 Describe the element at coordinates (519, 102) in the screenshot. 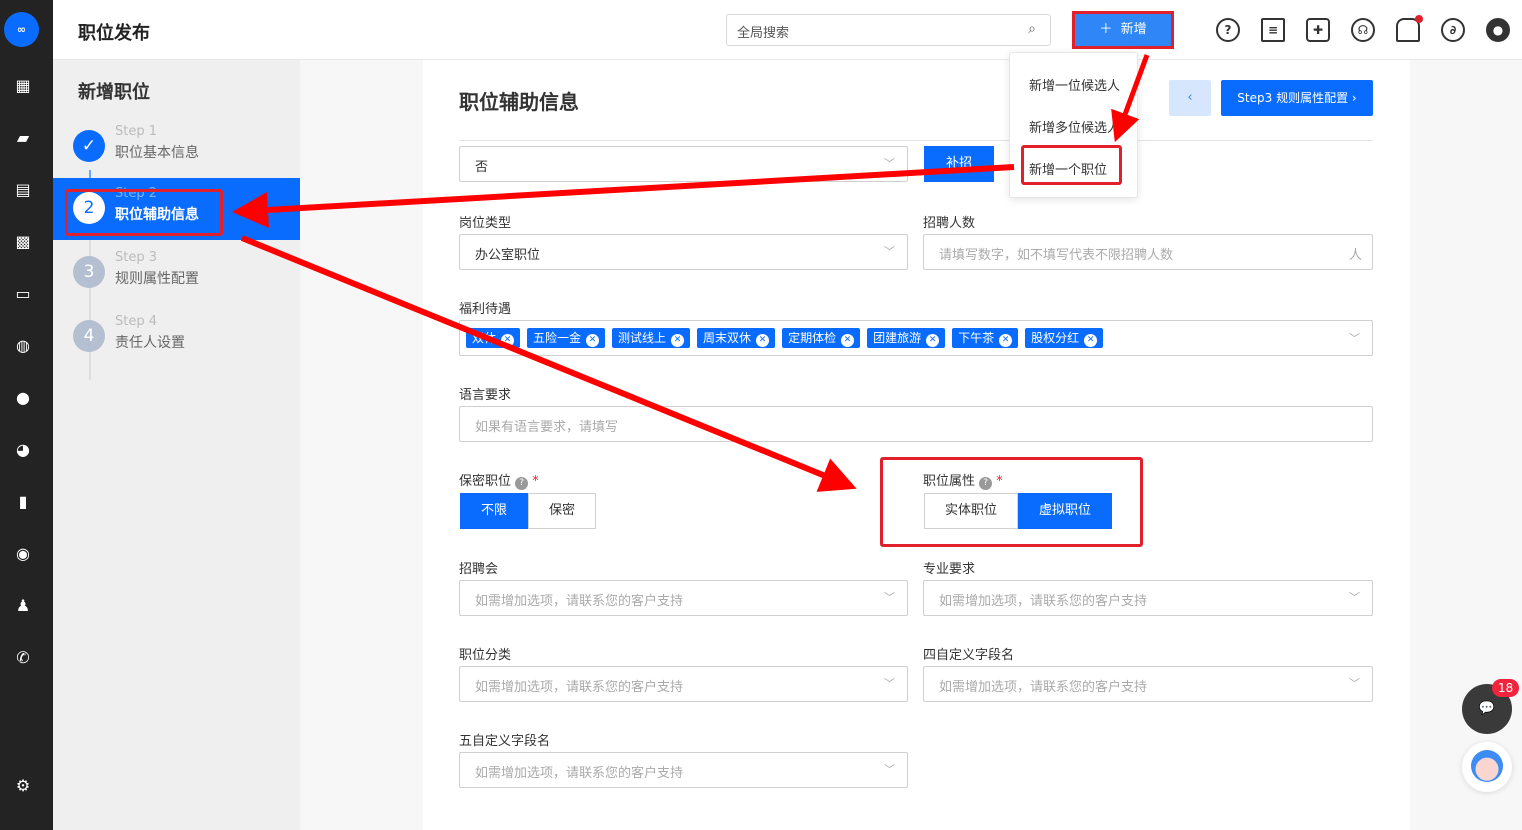

I see `form-title: 职位辅助信息` at that location.